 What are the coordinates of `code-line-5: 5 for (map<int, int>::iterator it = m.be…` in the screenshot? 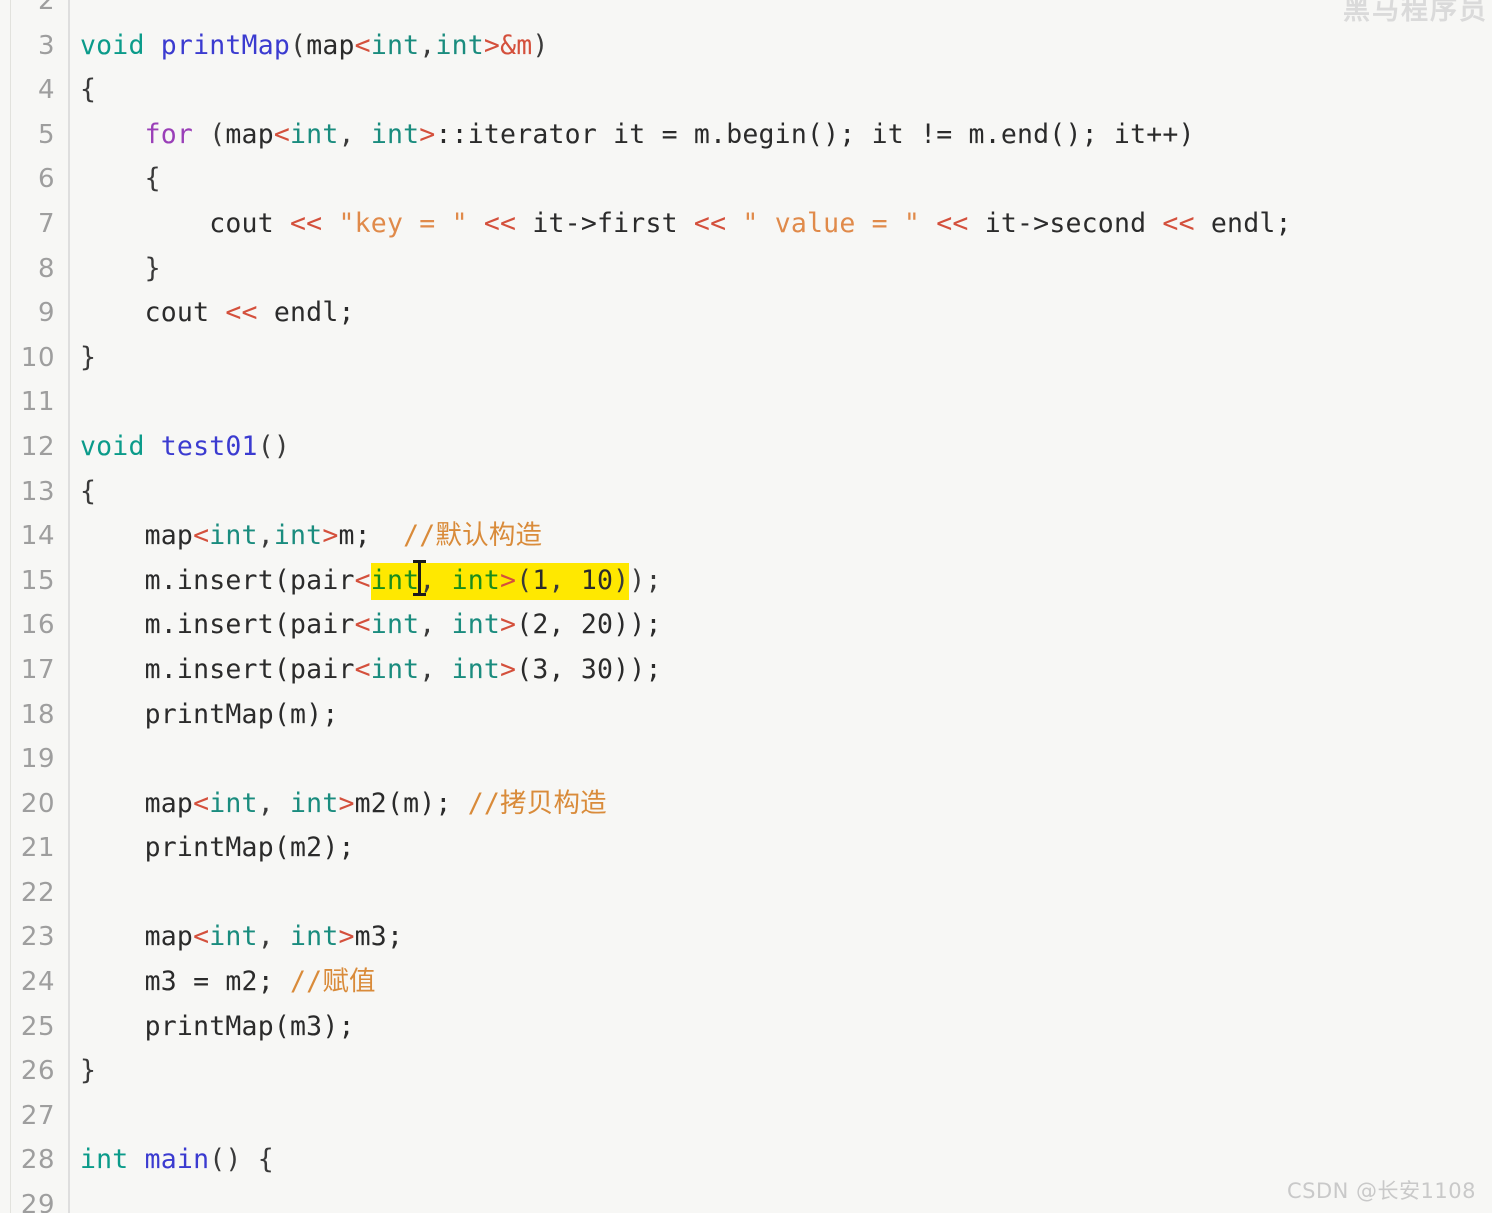 It's located at (746, 135).